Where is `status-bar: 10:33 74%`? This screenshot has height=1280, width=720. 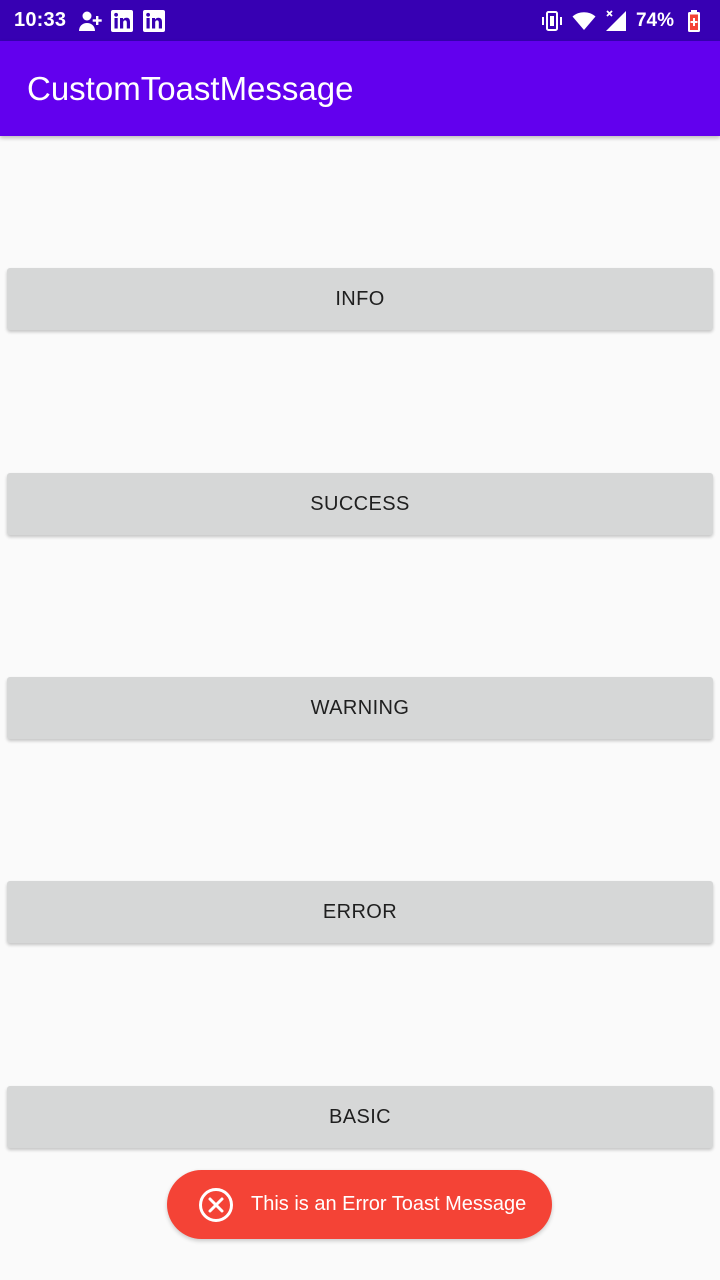 status-bar: 10:33 74% is located at coordinates (360, 20).